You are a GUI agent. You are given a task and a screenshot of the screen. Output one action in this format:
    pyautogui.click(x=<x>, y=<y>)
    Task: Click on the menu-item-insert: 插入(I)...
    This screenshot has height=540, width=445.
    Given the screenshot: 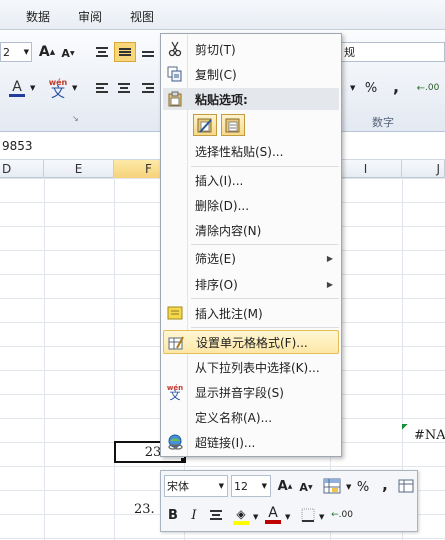 What is the action you would take?
    pyautogui.click(x=251, y=180)
    